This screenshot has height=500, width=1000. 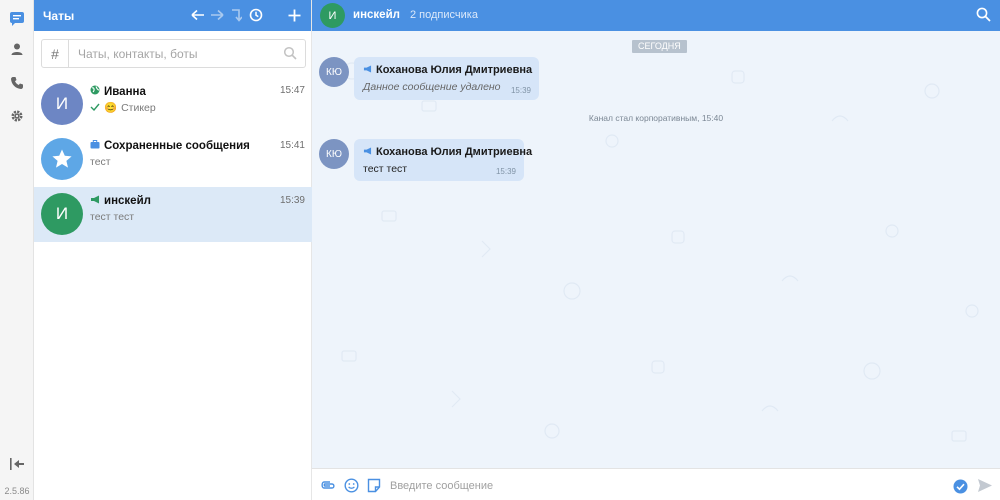 I want to click on message-text: тест тест, so click(x=385, y=169).